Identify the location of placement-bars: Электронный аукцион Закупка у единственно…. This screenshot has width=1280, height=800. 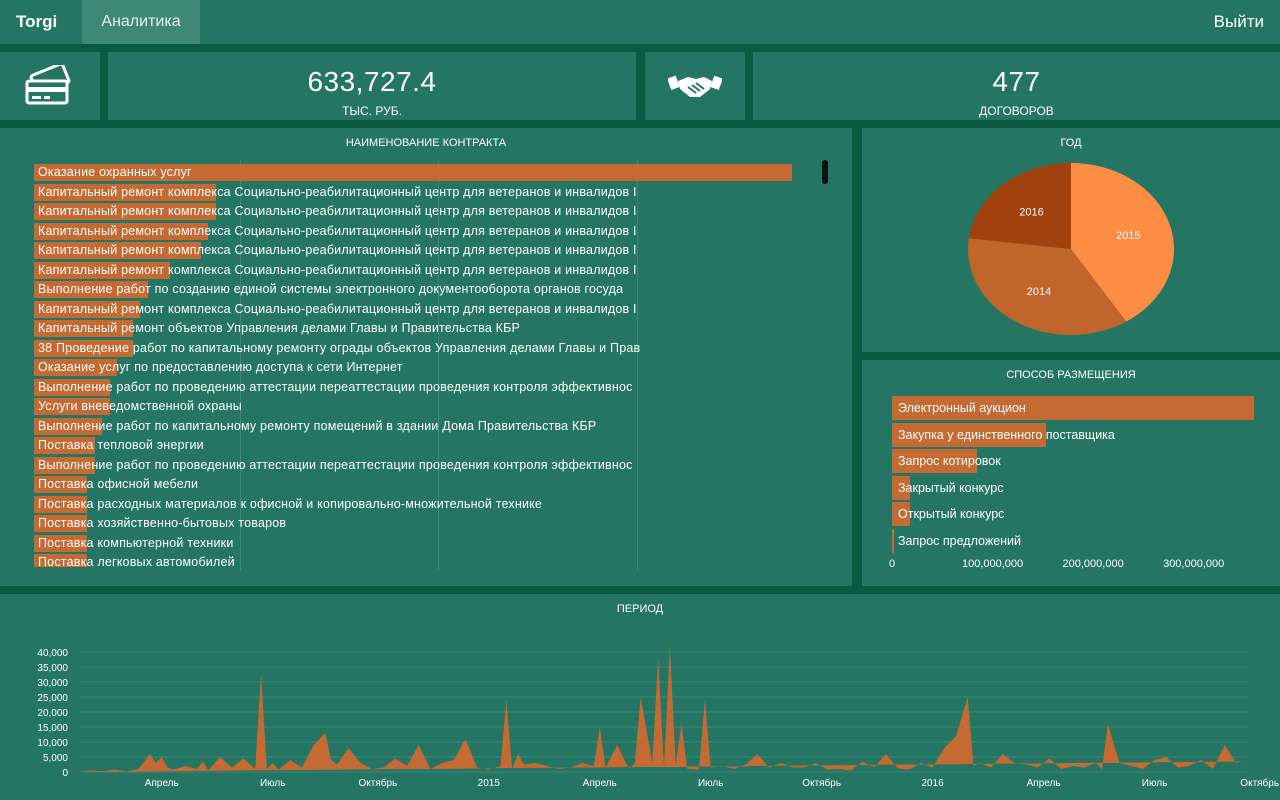
(1073, 476).